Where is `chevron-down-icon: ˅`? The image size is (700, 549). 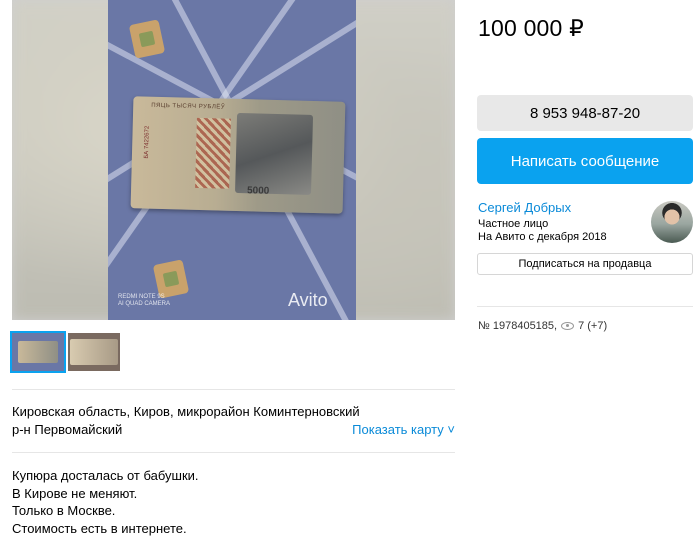 chevron-down-icon: ˅ is located at coordinates (451, 429).